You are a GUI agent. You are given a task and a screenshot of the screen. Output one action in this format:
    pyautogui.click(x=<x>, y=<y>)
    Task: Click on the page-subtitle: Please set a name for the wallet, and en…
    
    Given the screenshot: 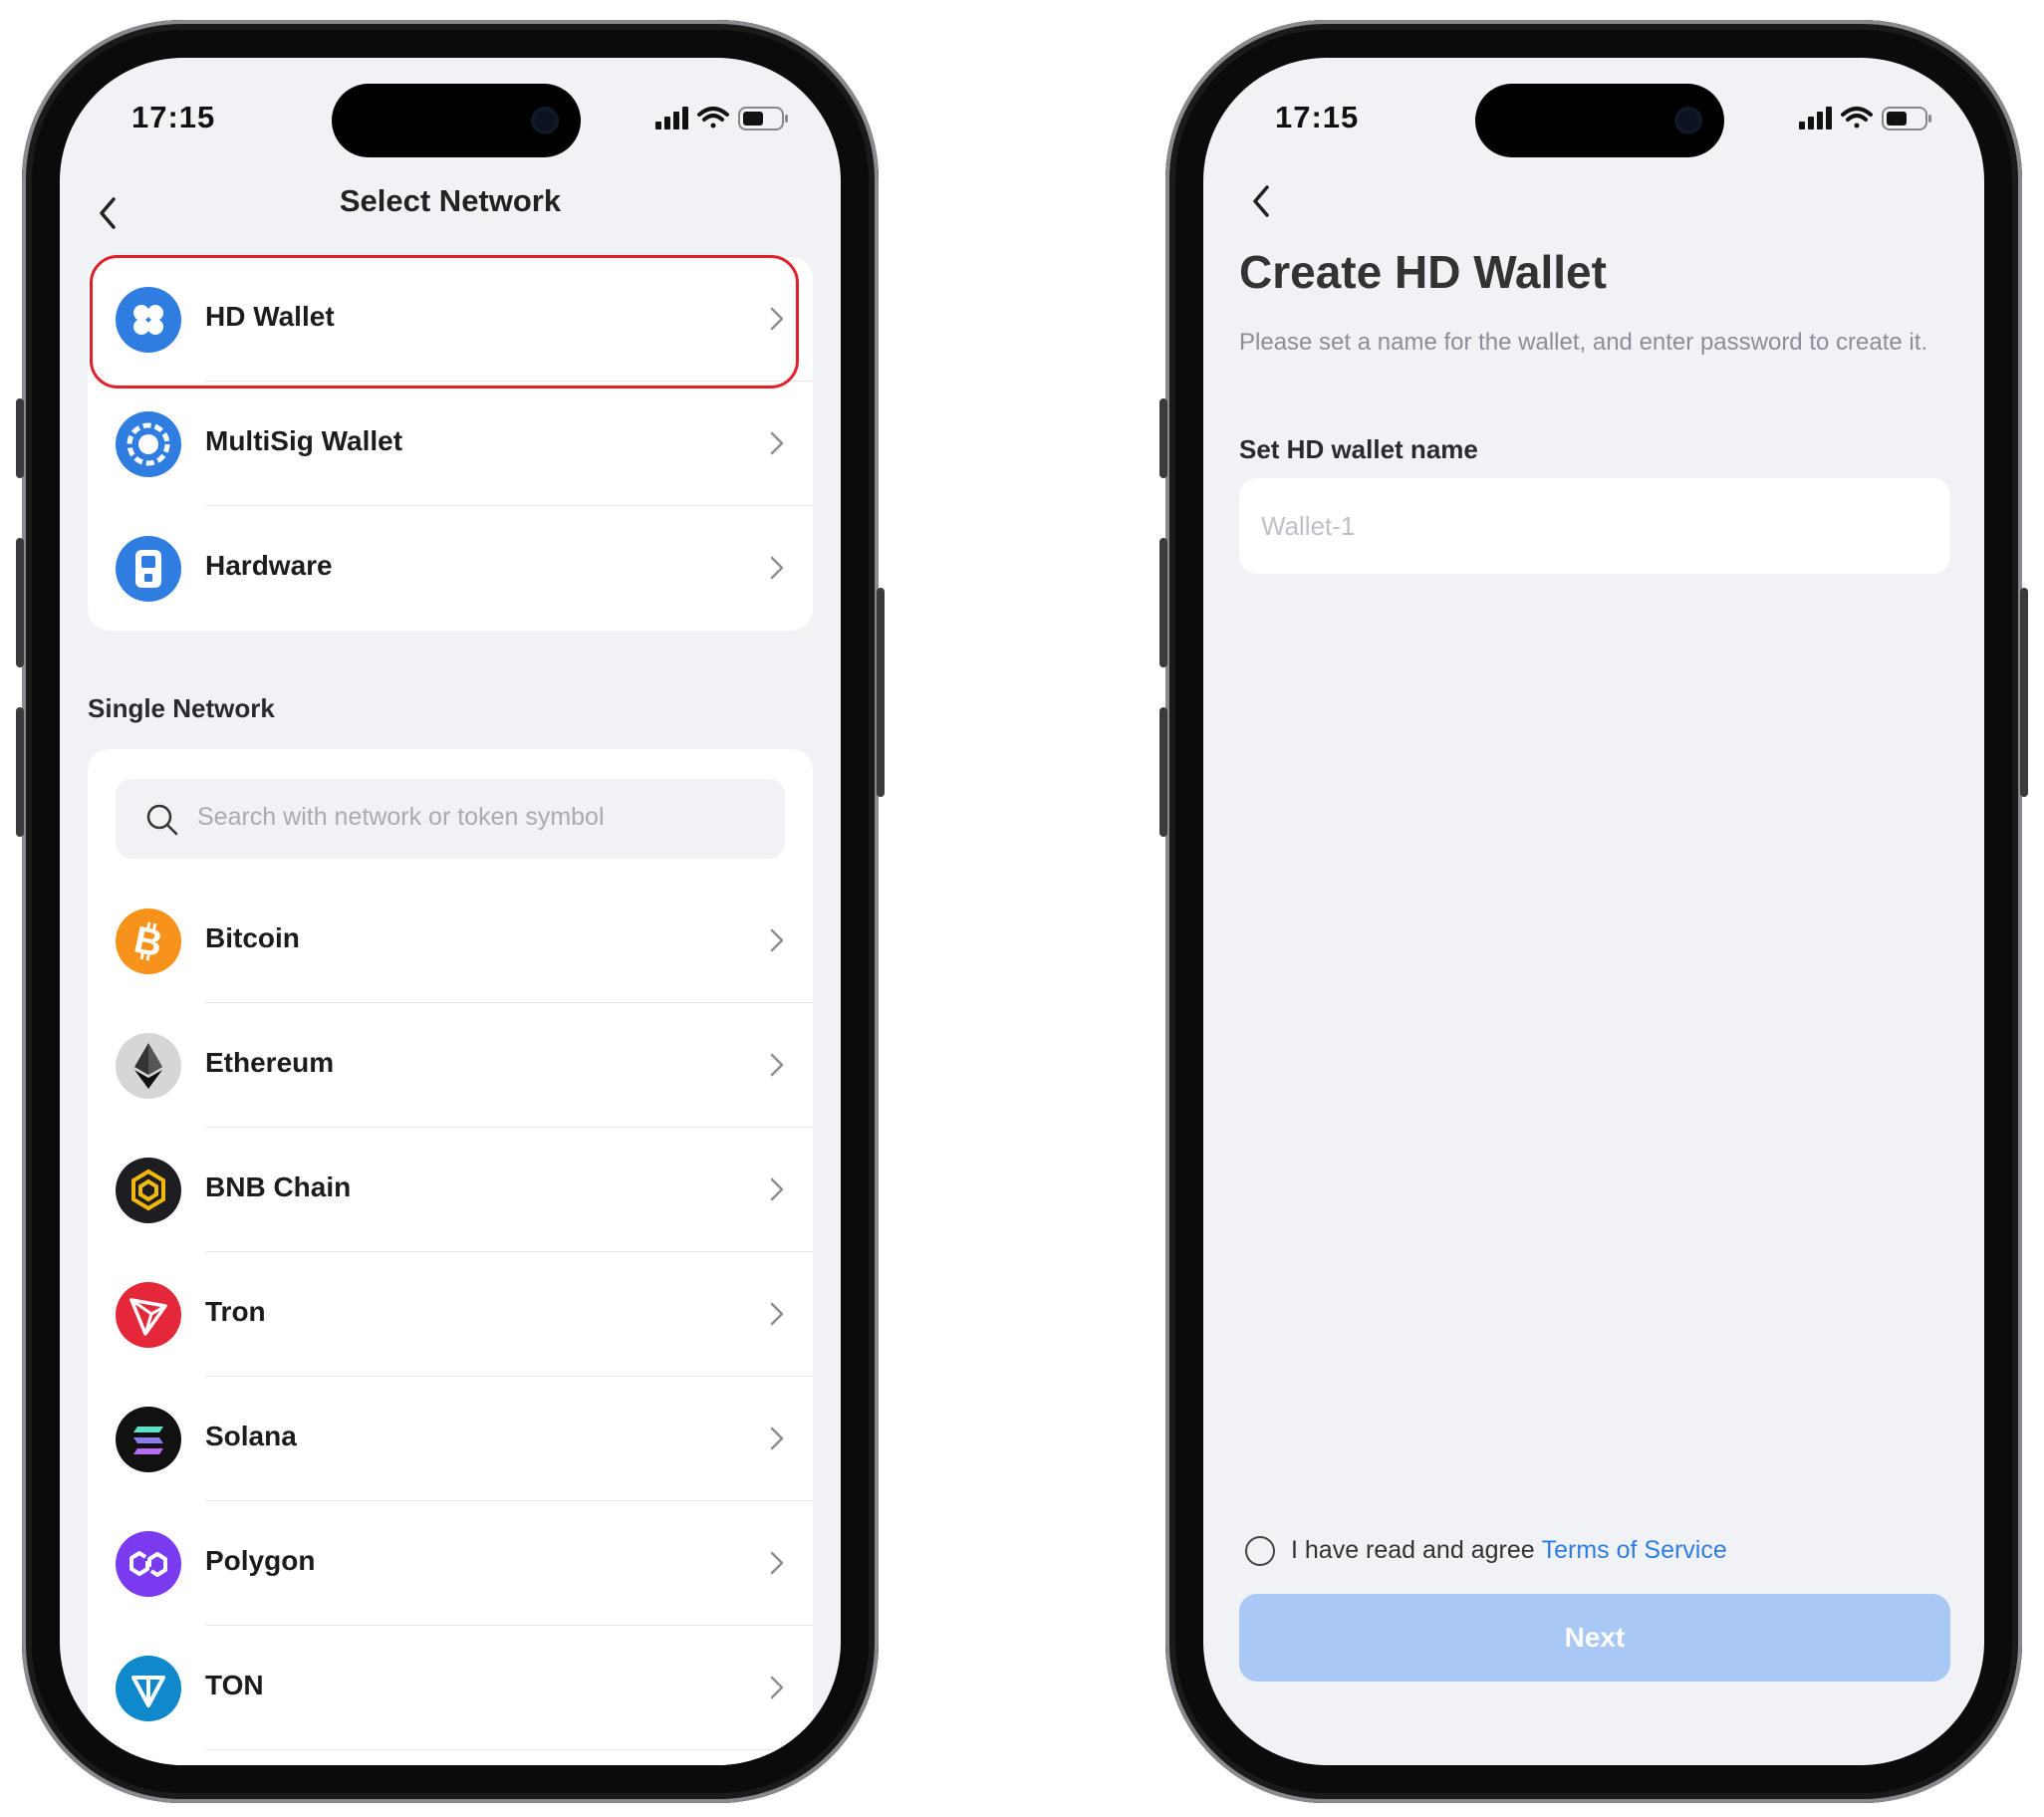 What is the action you would take?
    pyautogui.click(x=1583, y=342)
    